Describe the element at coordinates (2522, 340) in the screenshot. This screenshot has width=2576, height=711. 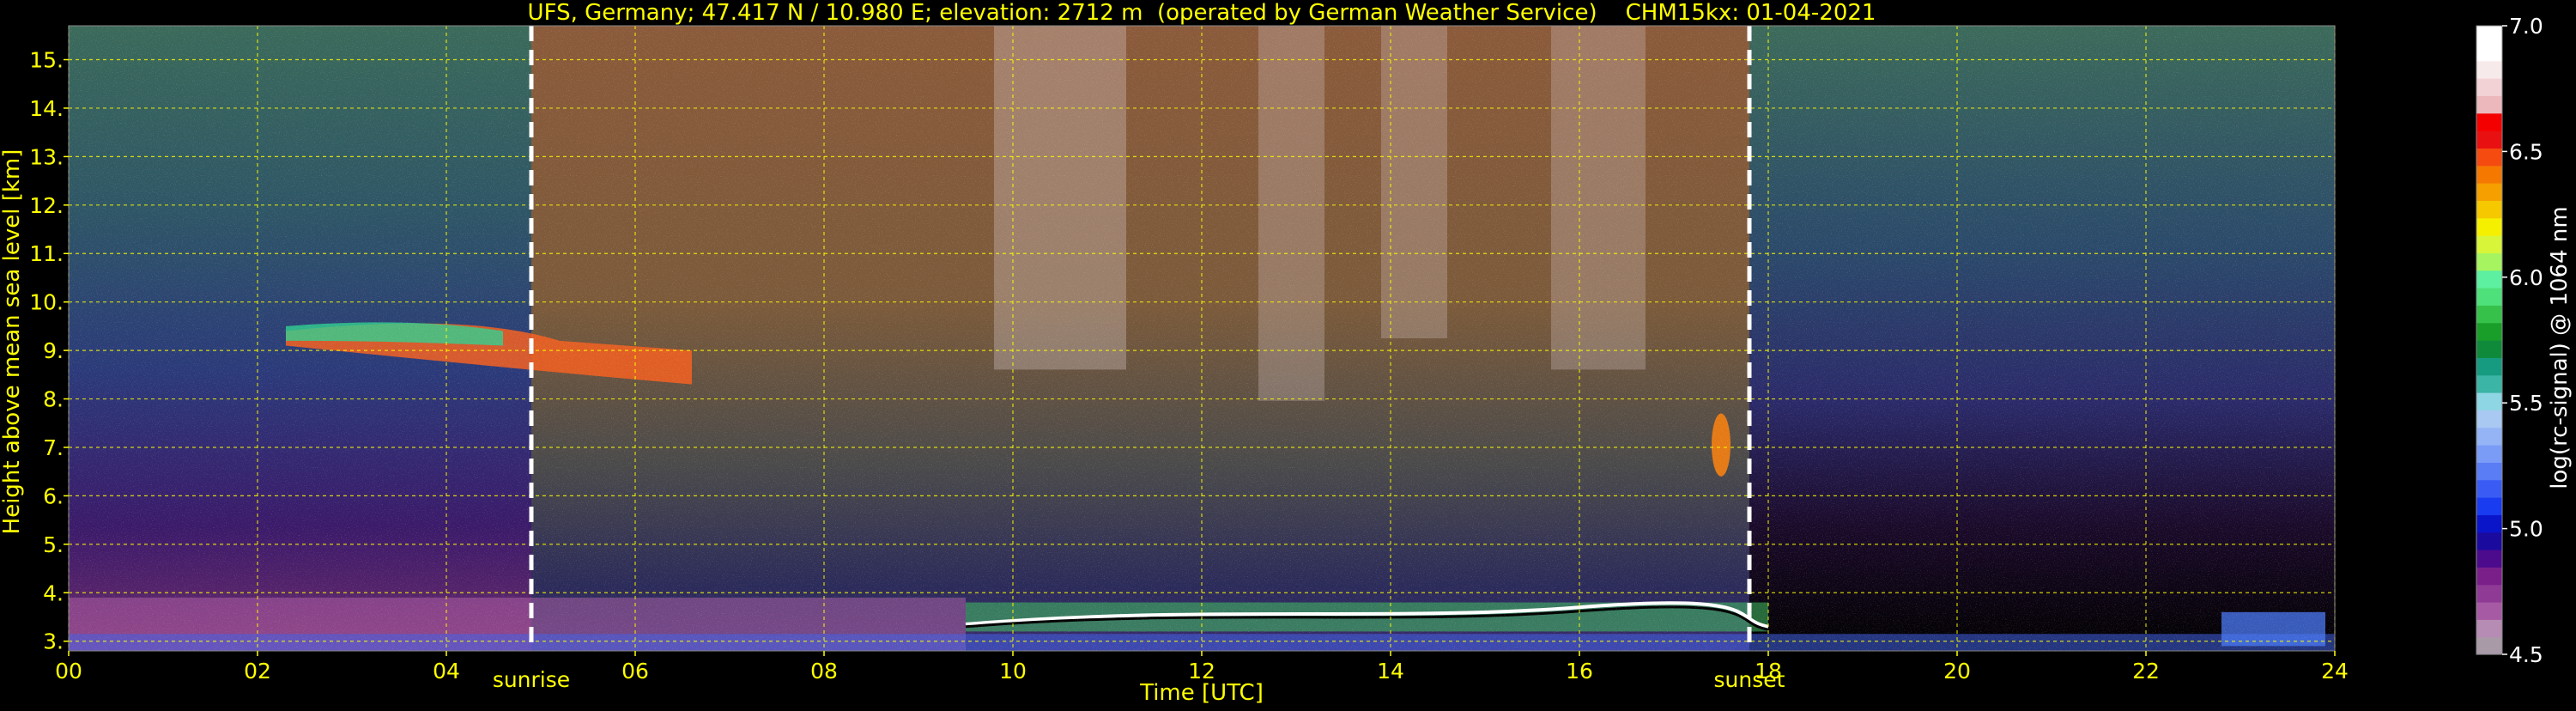
I see `colorbar-ticks: 7.0 6.5 6.0 5.5 5.0 4.5` at that location.